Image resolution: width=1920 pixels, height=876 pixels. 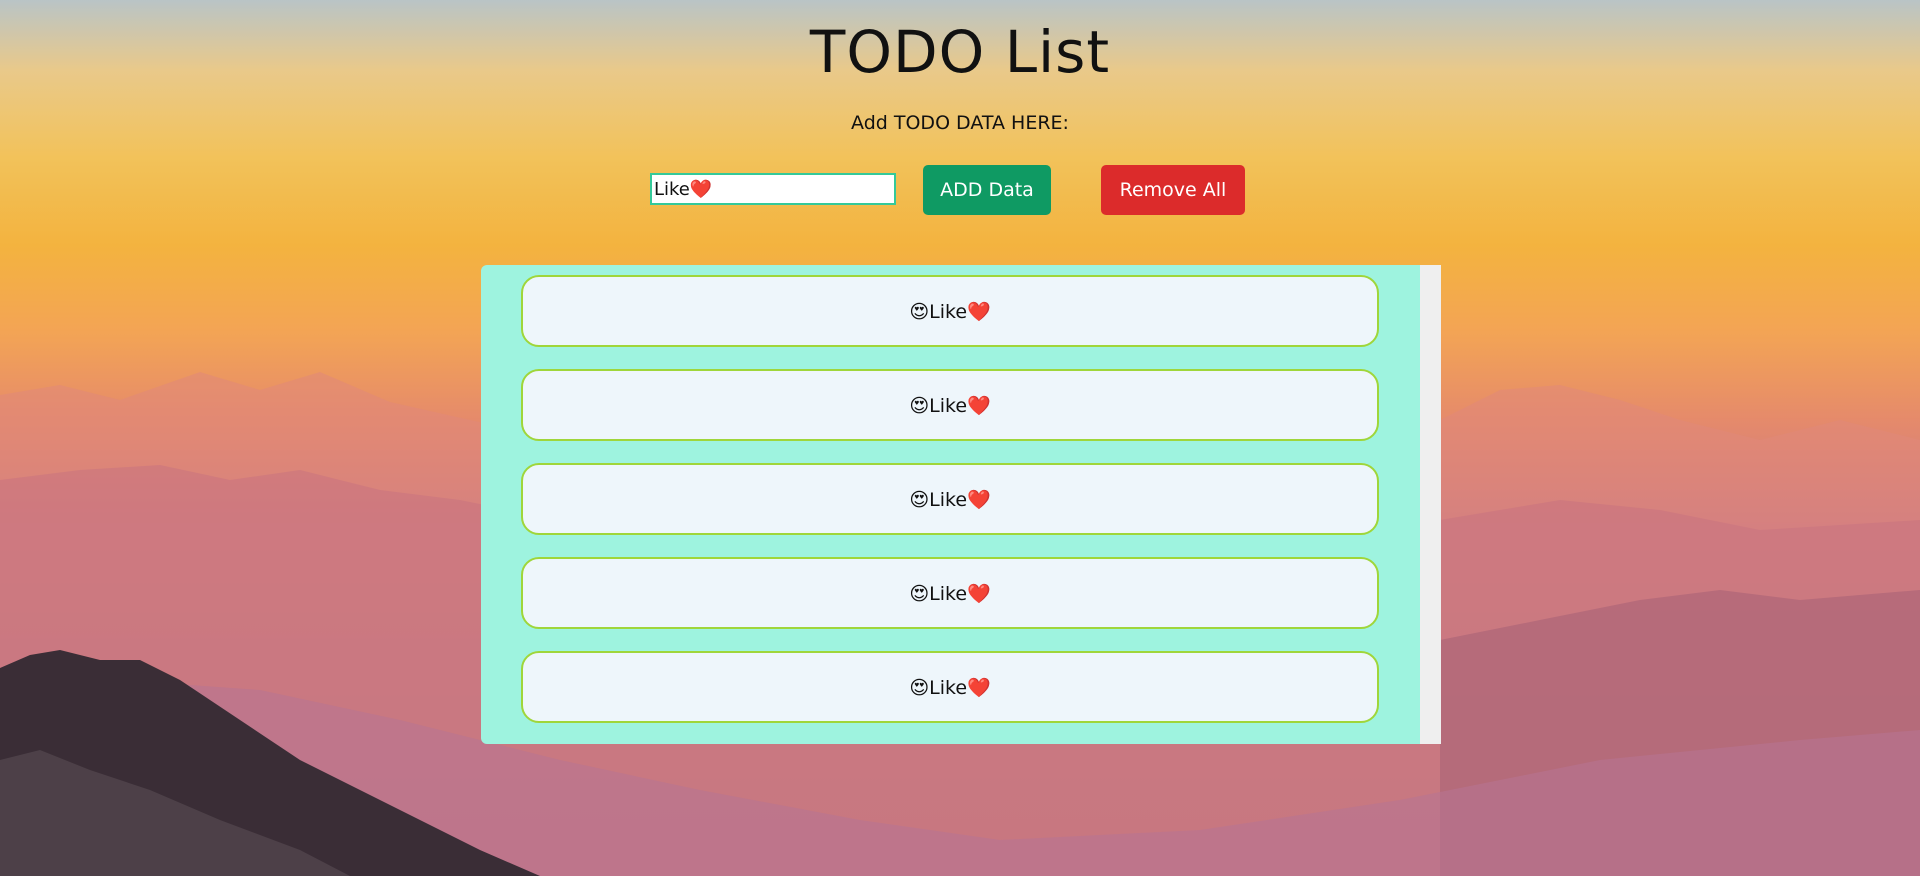 I want to click on remove-all-button: Remove All, so click(x=1173, y=190).